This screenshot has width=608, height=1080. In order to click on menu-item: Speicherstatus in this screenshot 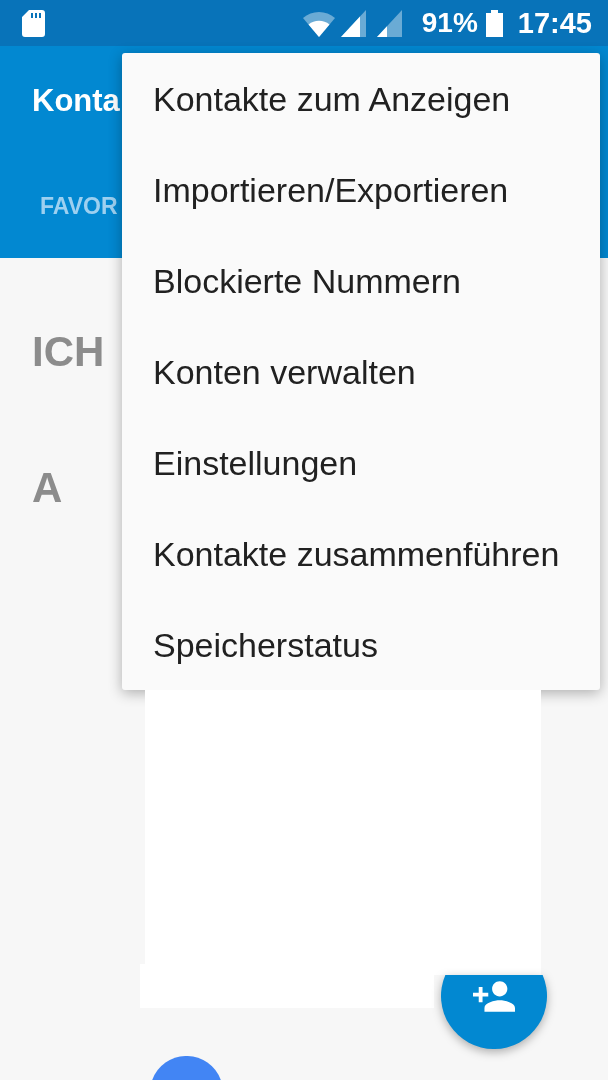, I will do `click(361, 644)`.